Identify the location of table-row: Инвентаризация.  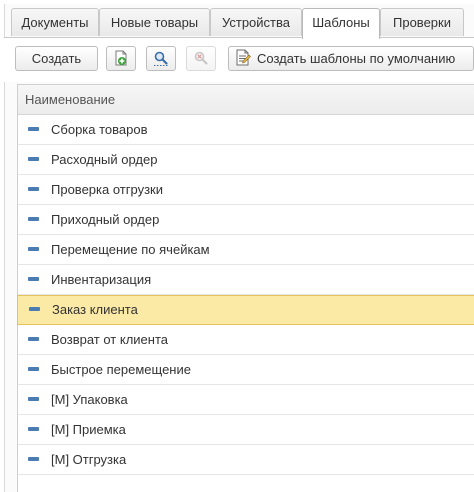
(246, 280).